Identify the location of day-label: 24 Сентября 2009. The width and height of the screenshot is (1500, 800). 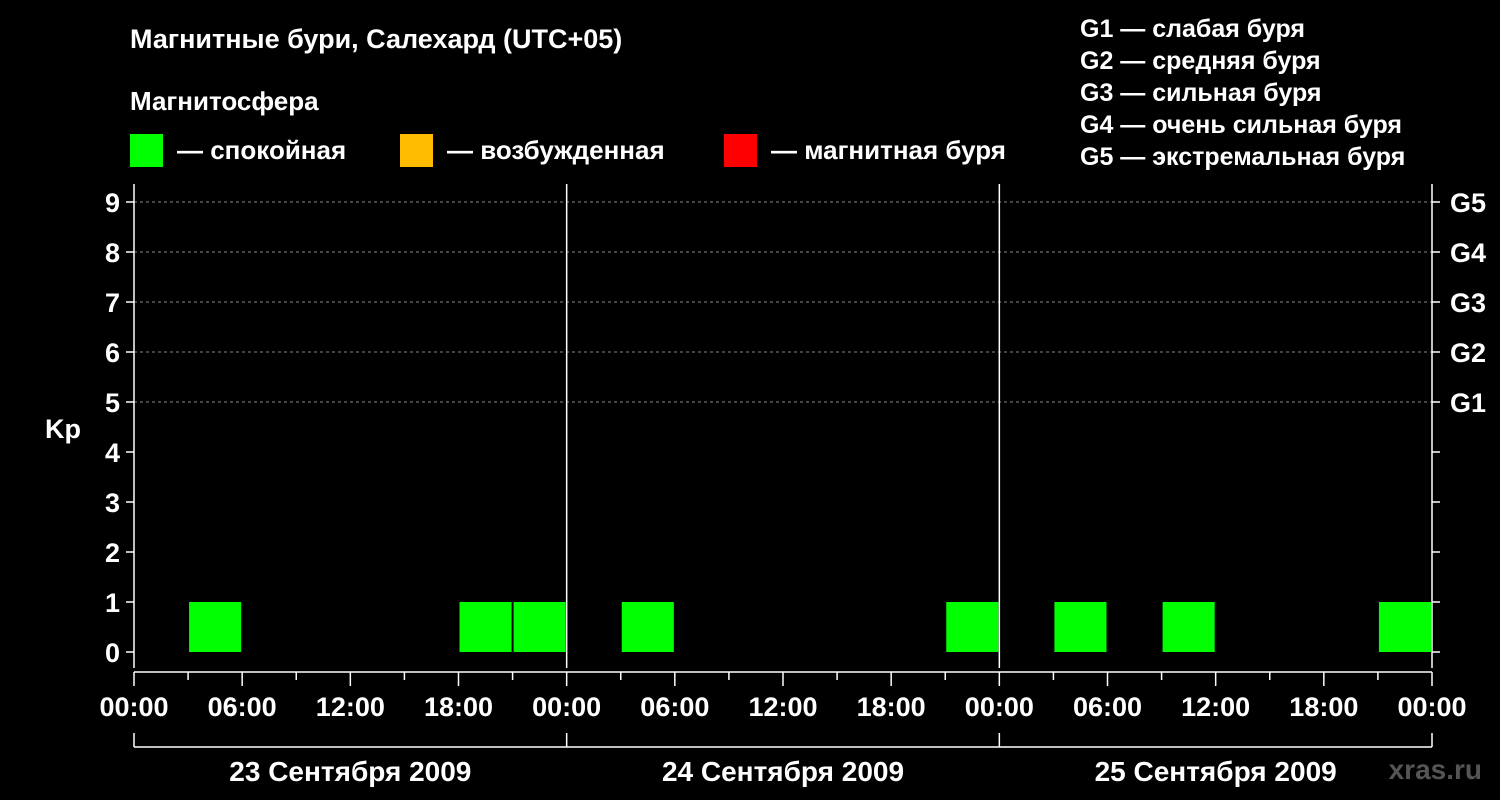
(783, 771).